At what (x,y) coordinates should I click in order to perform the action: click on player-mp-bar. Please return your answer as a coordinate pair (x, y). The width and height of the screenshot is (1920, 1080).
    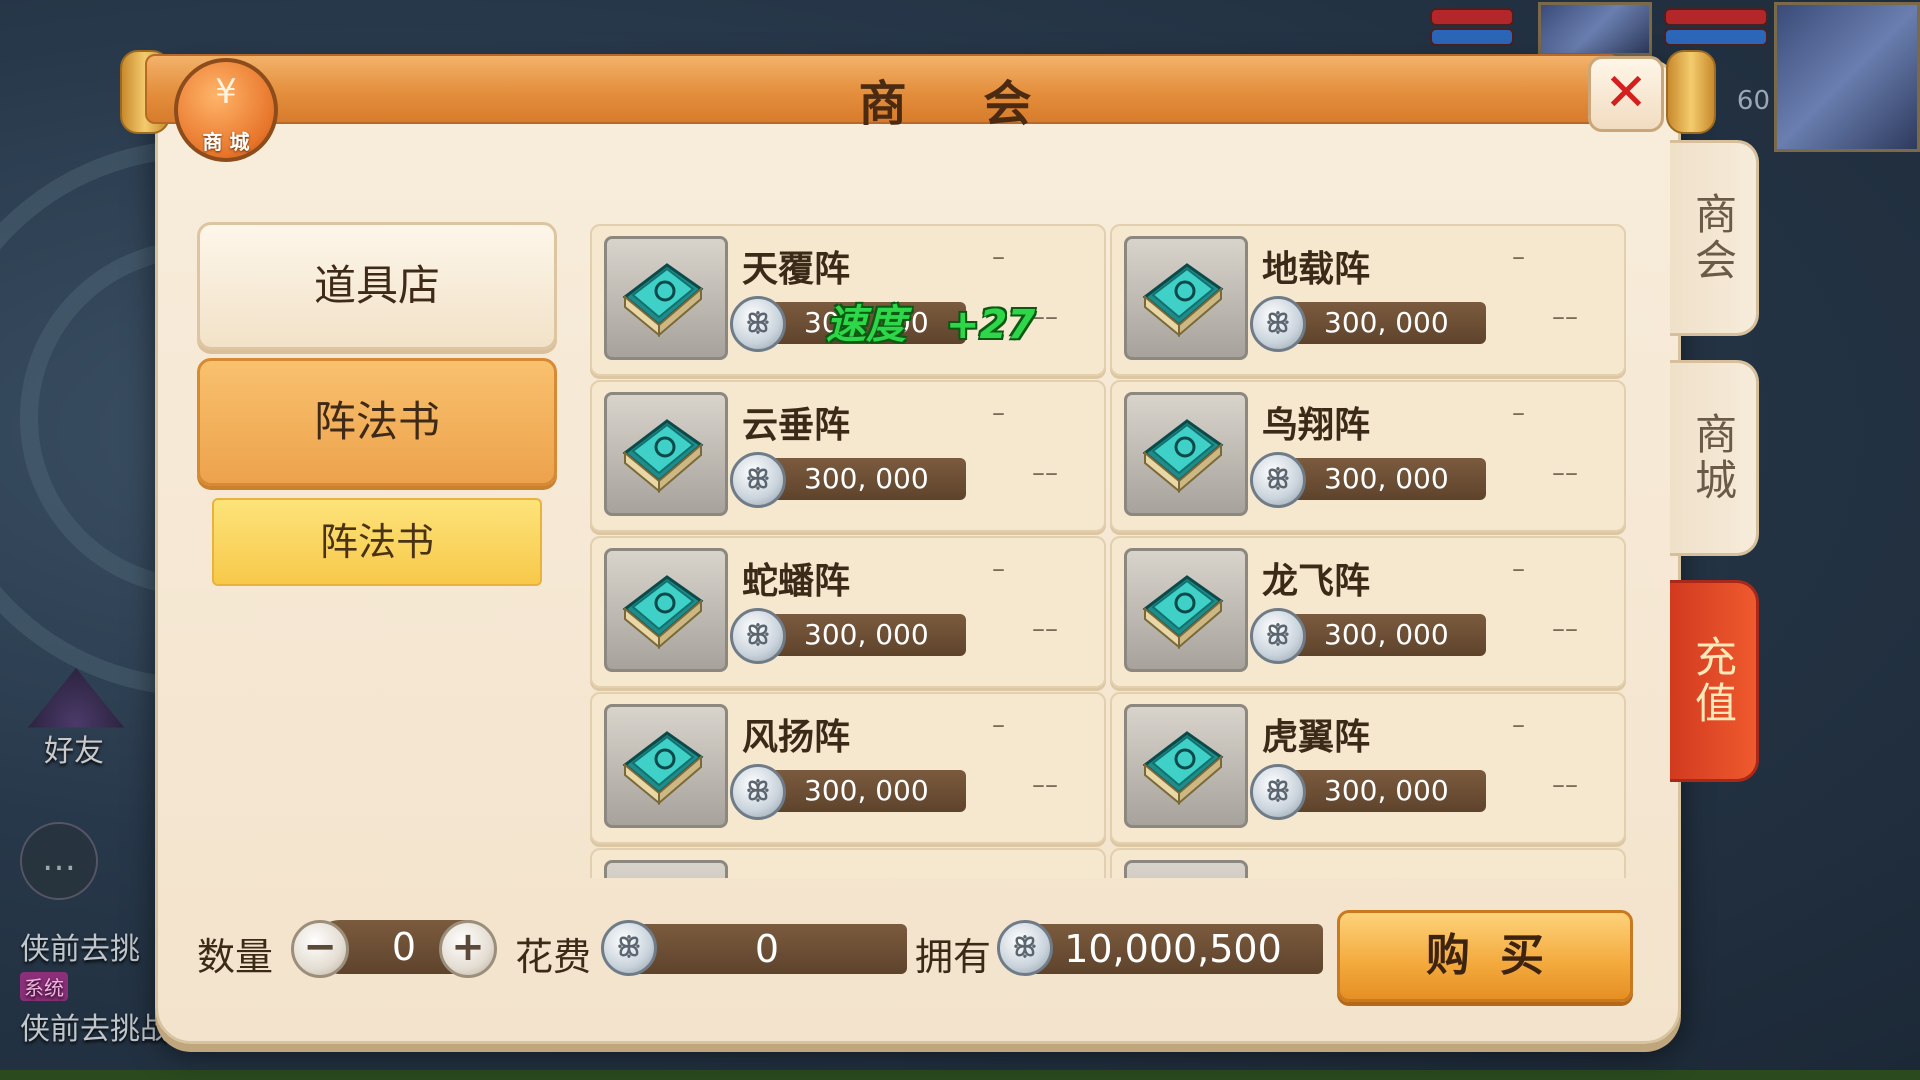
    Looking at the image, I should click on (1716, 37).